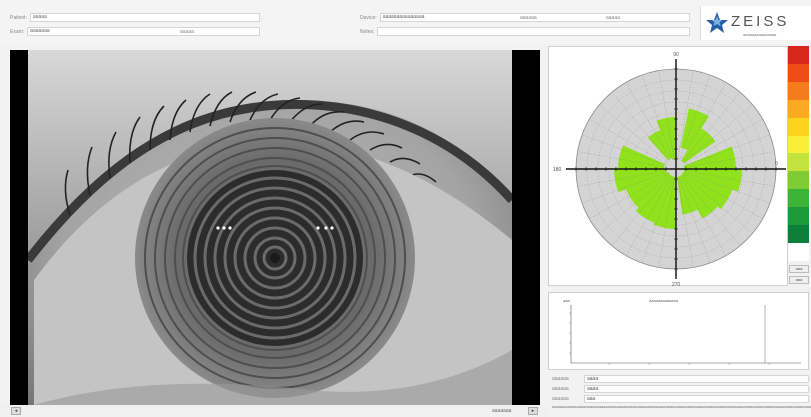 Image resolution: width=811 pixels, height=417 pixels. Describe the element at coordinates (16, 411) in the screenshot. I see `prev-button: ◂` at that location.